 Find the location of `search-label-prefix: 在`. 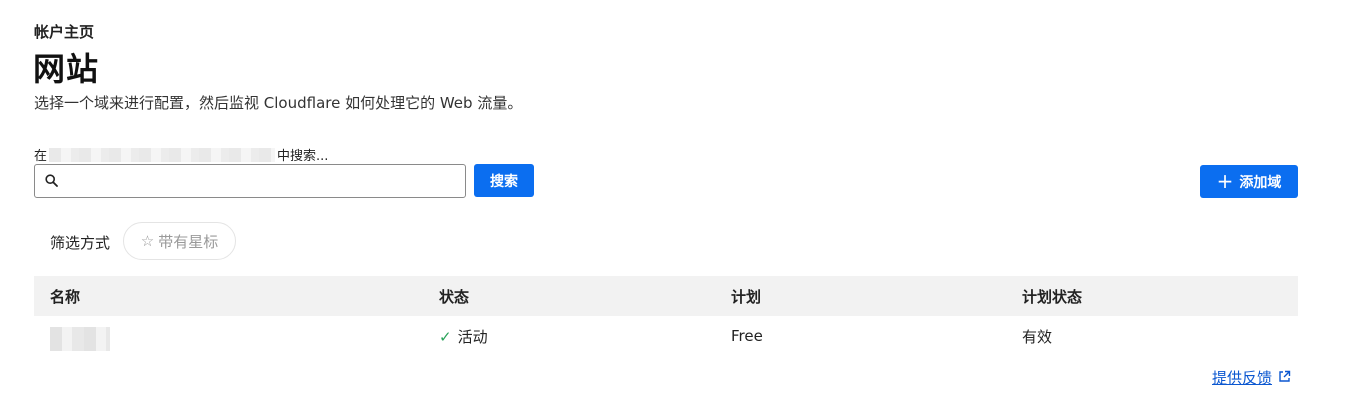

search-label-prefix: 在 is located at coordinates (41, 156).